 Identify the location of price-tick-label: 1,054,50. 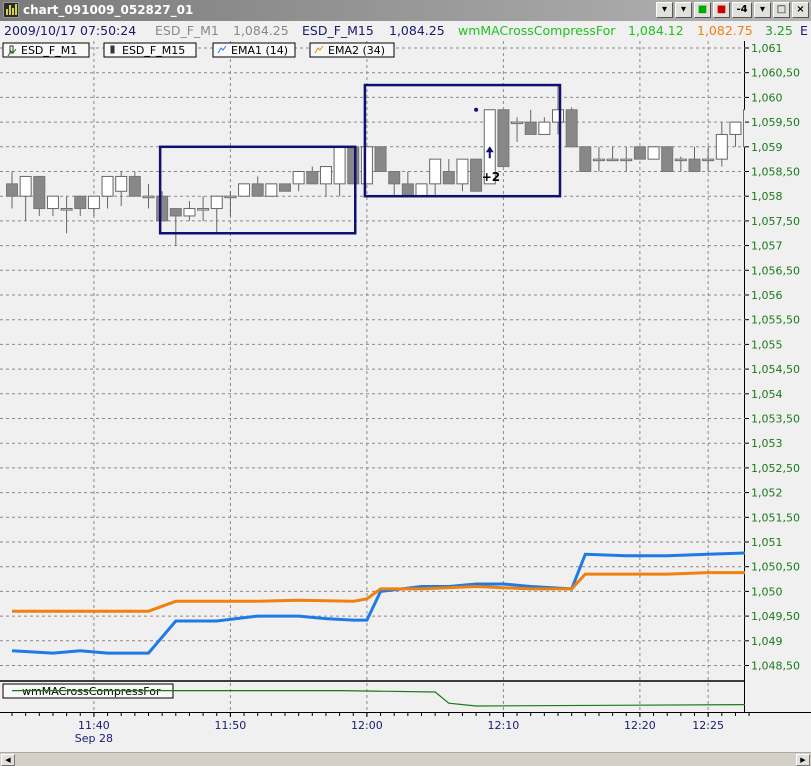
(775, 369).